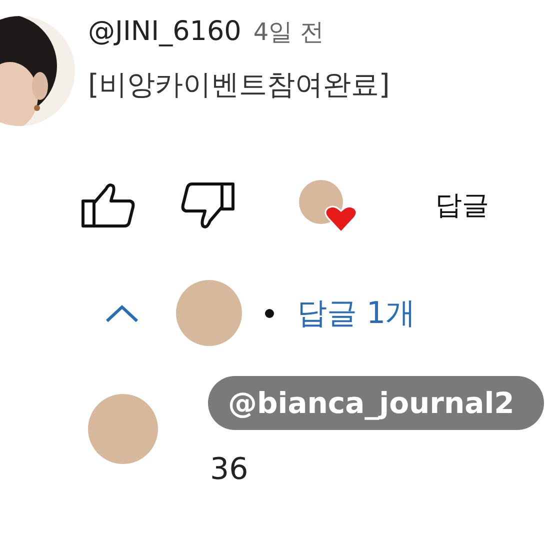 This screenshot has height=560, width=560. What do you see at coordinates (165, 31) in the screenshot?
I see `comment-author: @JINI_6160` at bounding box center [165, 31].